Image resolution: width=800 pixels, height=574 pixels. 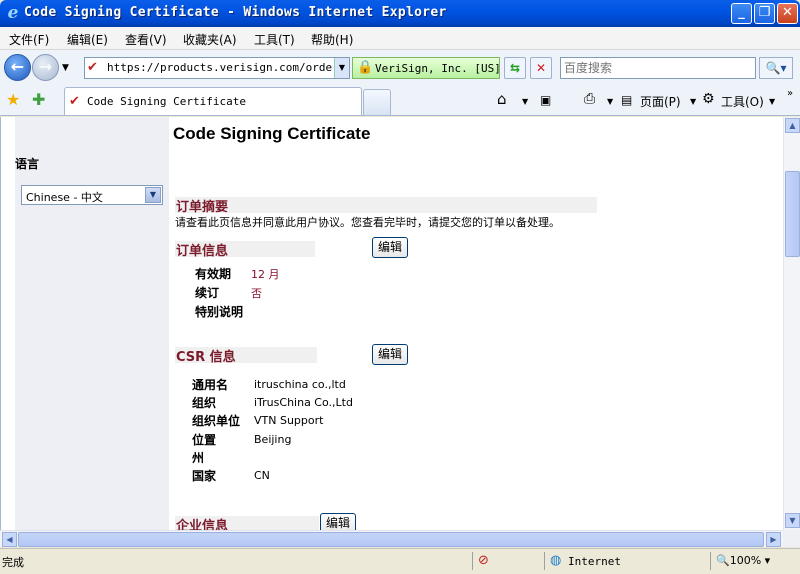 I want to click on summary-bar, so click(x=386, y=205).